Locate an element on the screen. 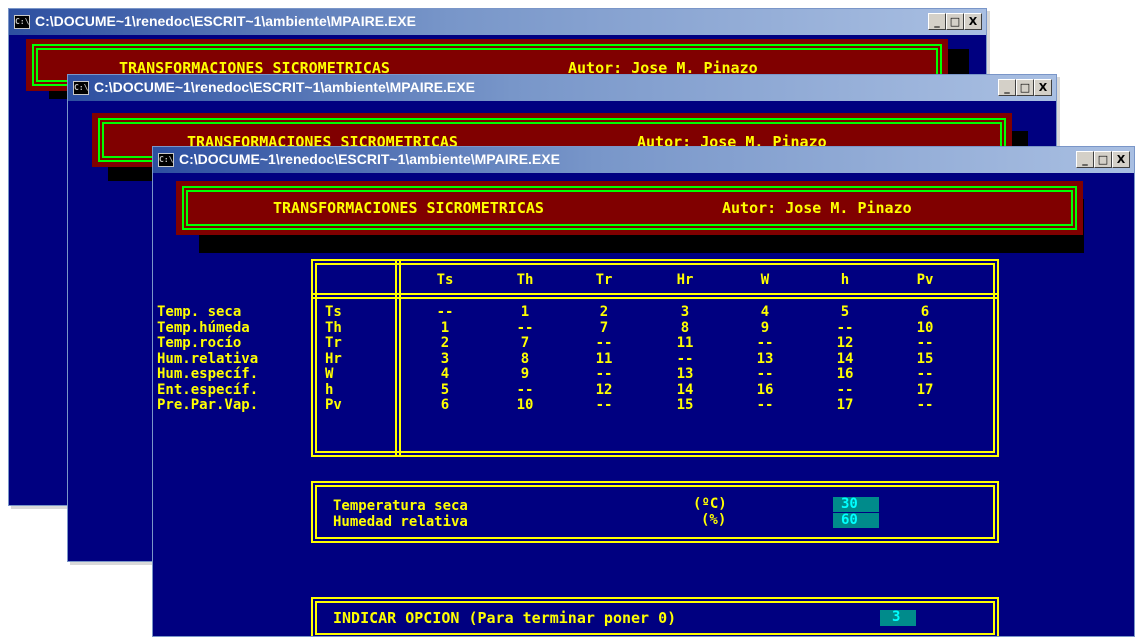 This screenshot has width=1135, height=637. row-name: Ent.específ. is located at coordinates (208, 389).